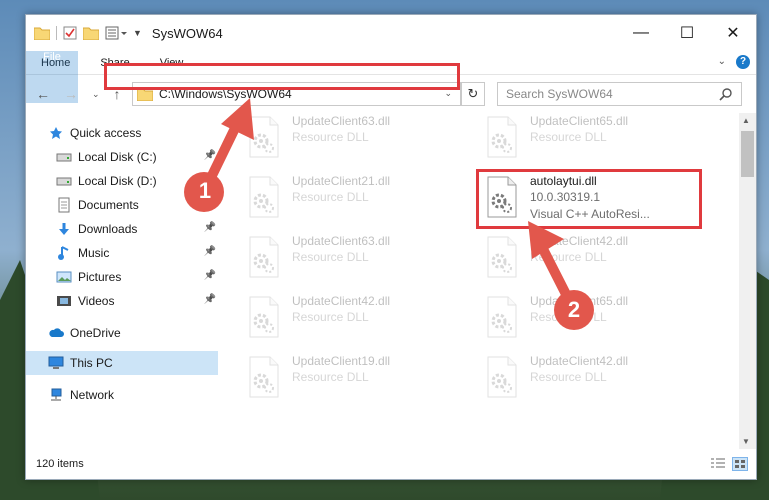 This screenshot has width=769, height=500. Describe the element at coordinates (122, 333) in the screenshot. I see `sidebar-item: OneDrive` at that location.